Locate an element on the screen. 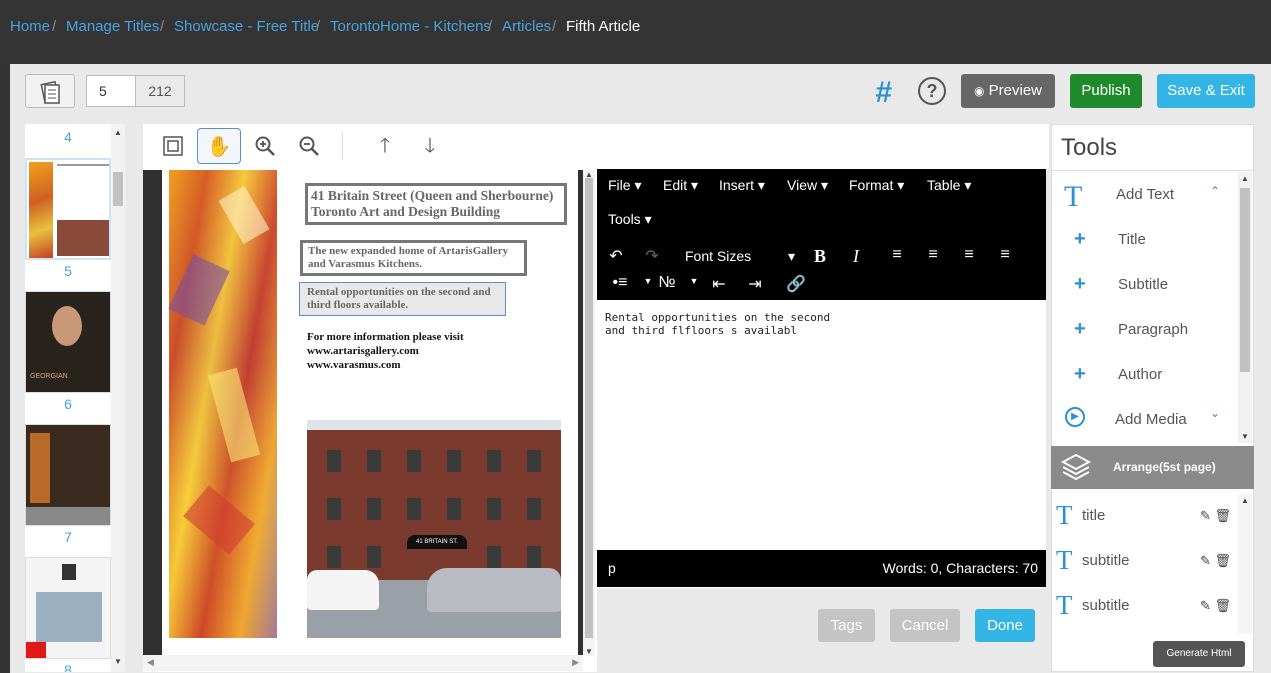 This screenshot has height=673, width=1271. help-icon: ? is located at coordinates (932, 91).